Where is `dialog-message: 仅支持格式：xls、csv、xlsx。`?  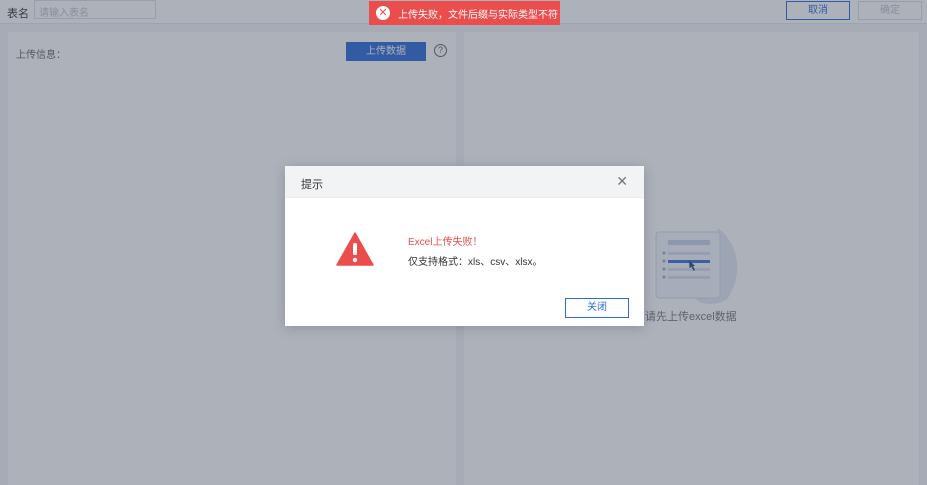 dialog-message: 仅支持格式：xls、csv、xlsx。 is located at coordinates (475, 262).